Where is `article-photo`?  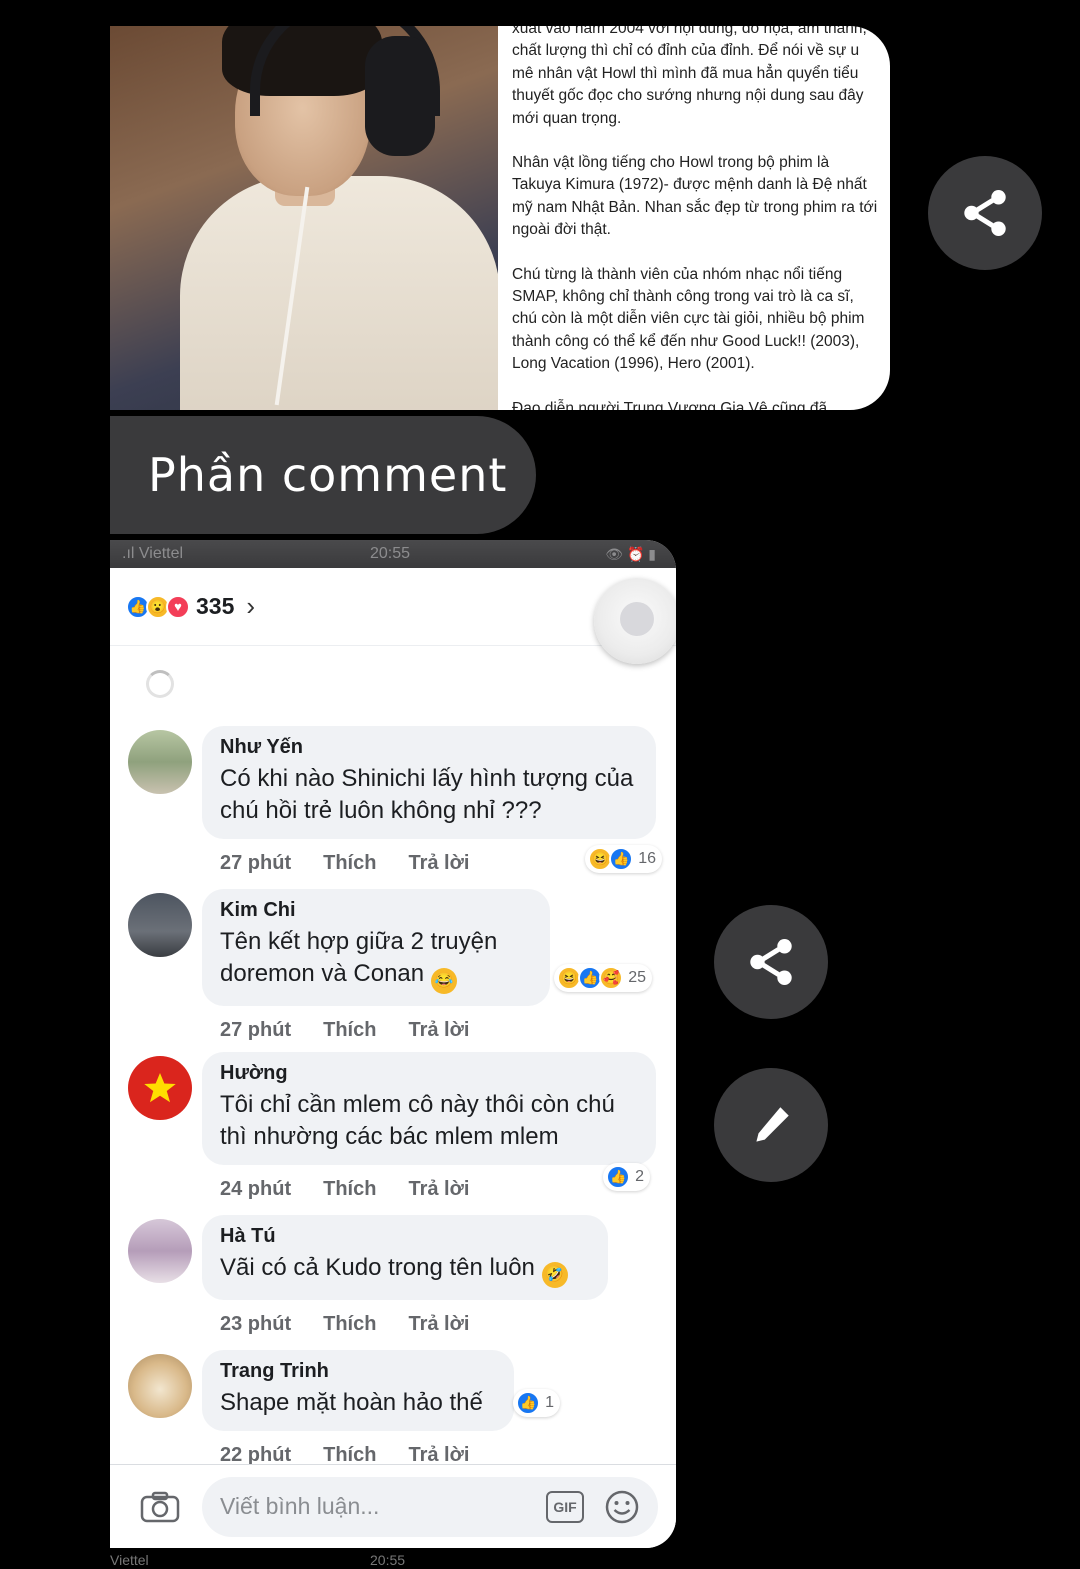 article-photo is located at coordinates (304, 218).